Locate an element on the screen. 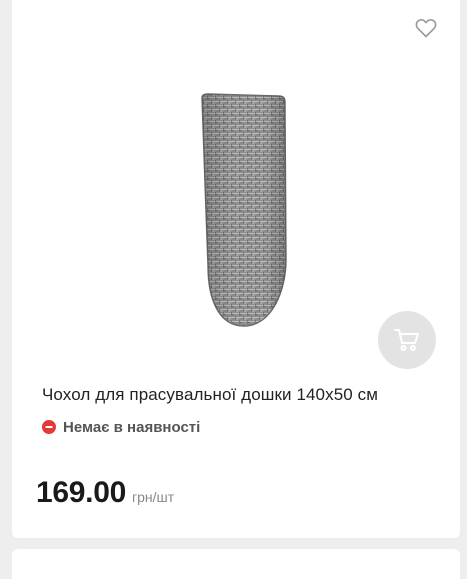  price-amount: 169.00 is located at coordinates (81, 492).